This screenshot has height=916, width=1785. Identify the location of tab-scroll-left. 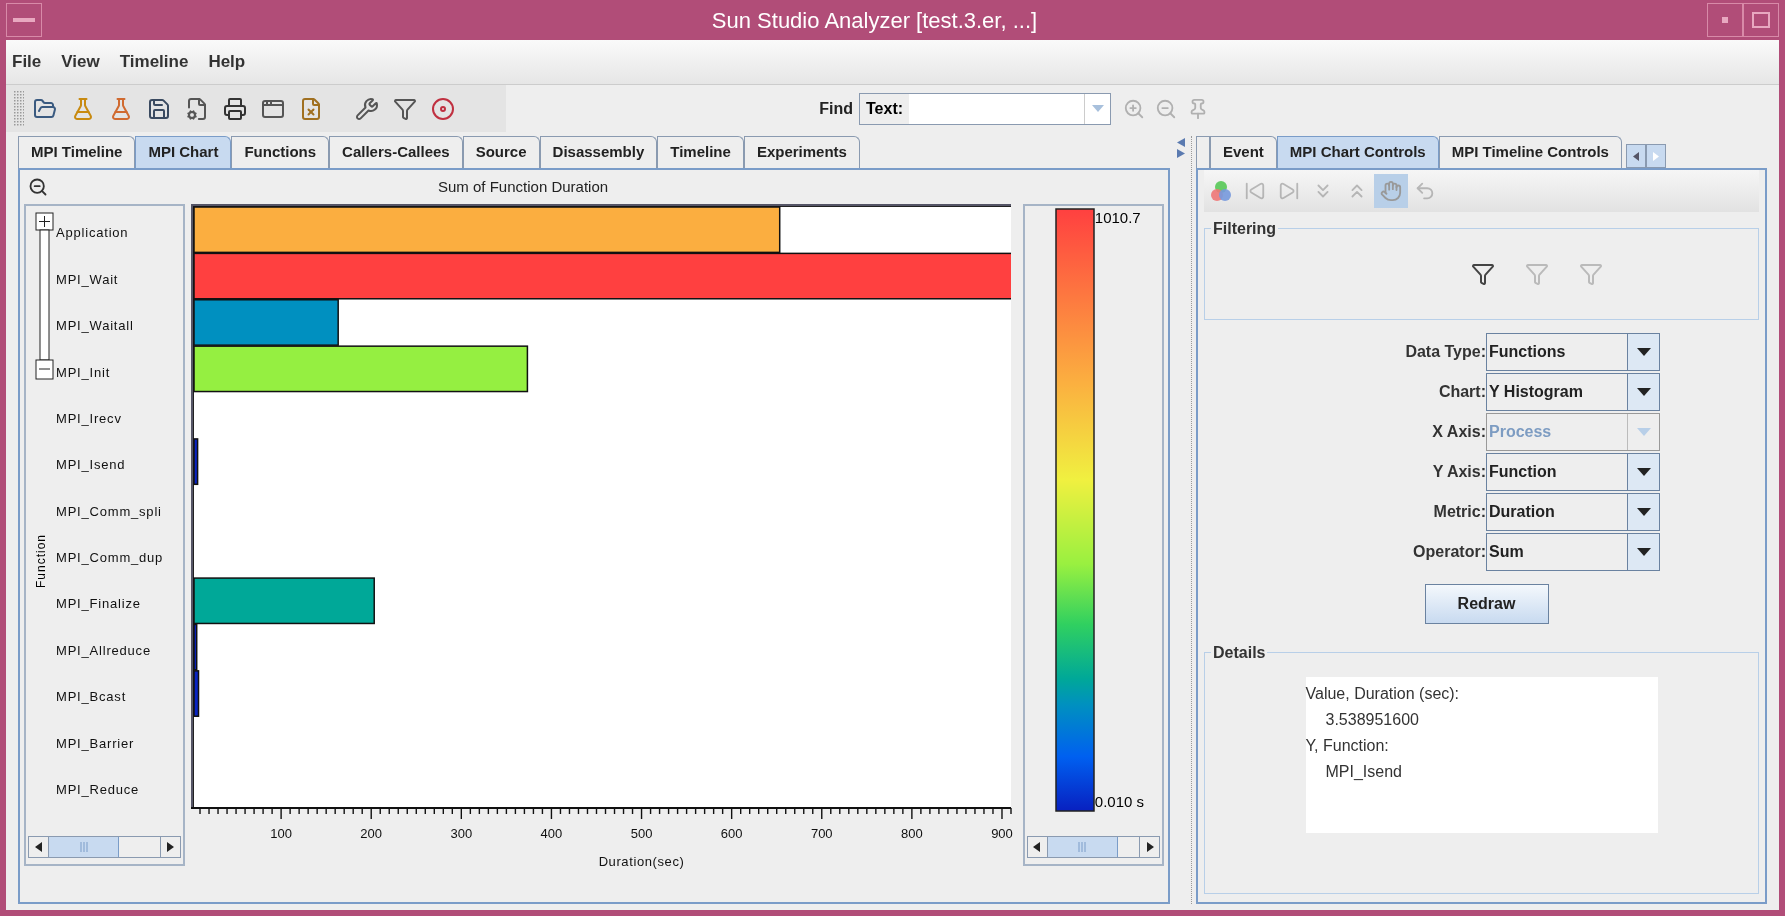
(1635, 156).